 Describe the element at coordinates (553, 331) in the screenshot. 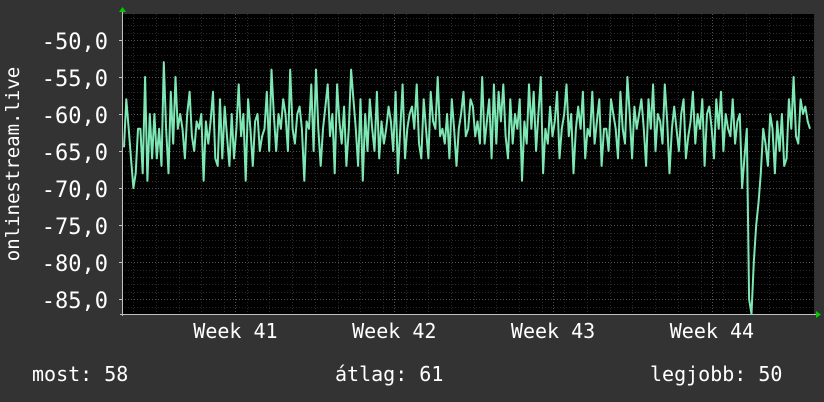

I see `x-tick-label: Week 43` at that location.